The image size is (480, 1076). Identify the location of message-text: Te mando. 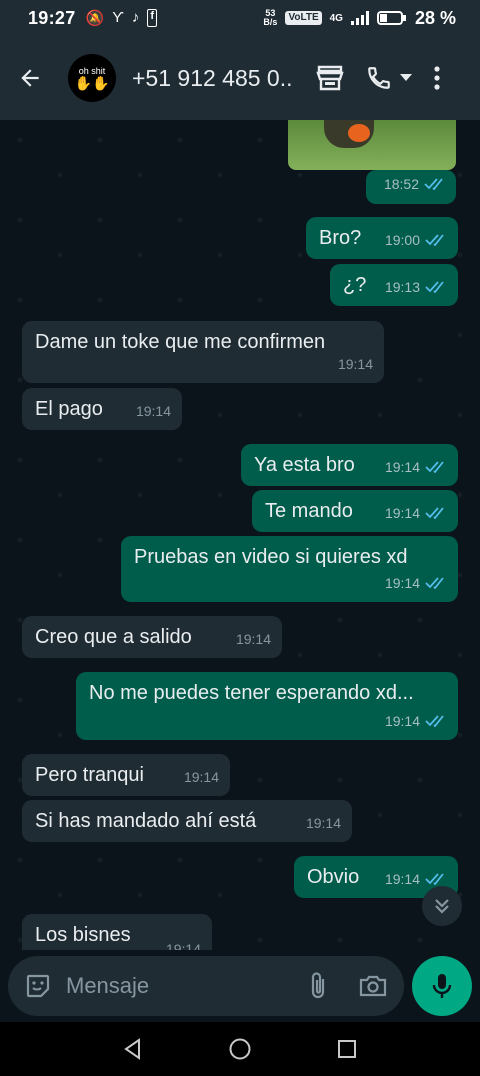
(309, 511).